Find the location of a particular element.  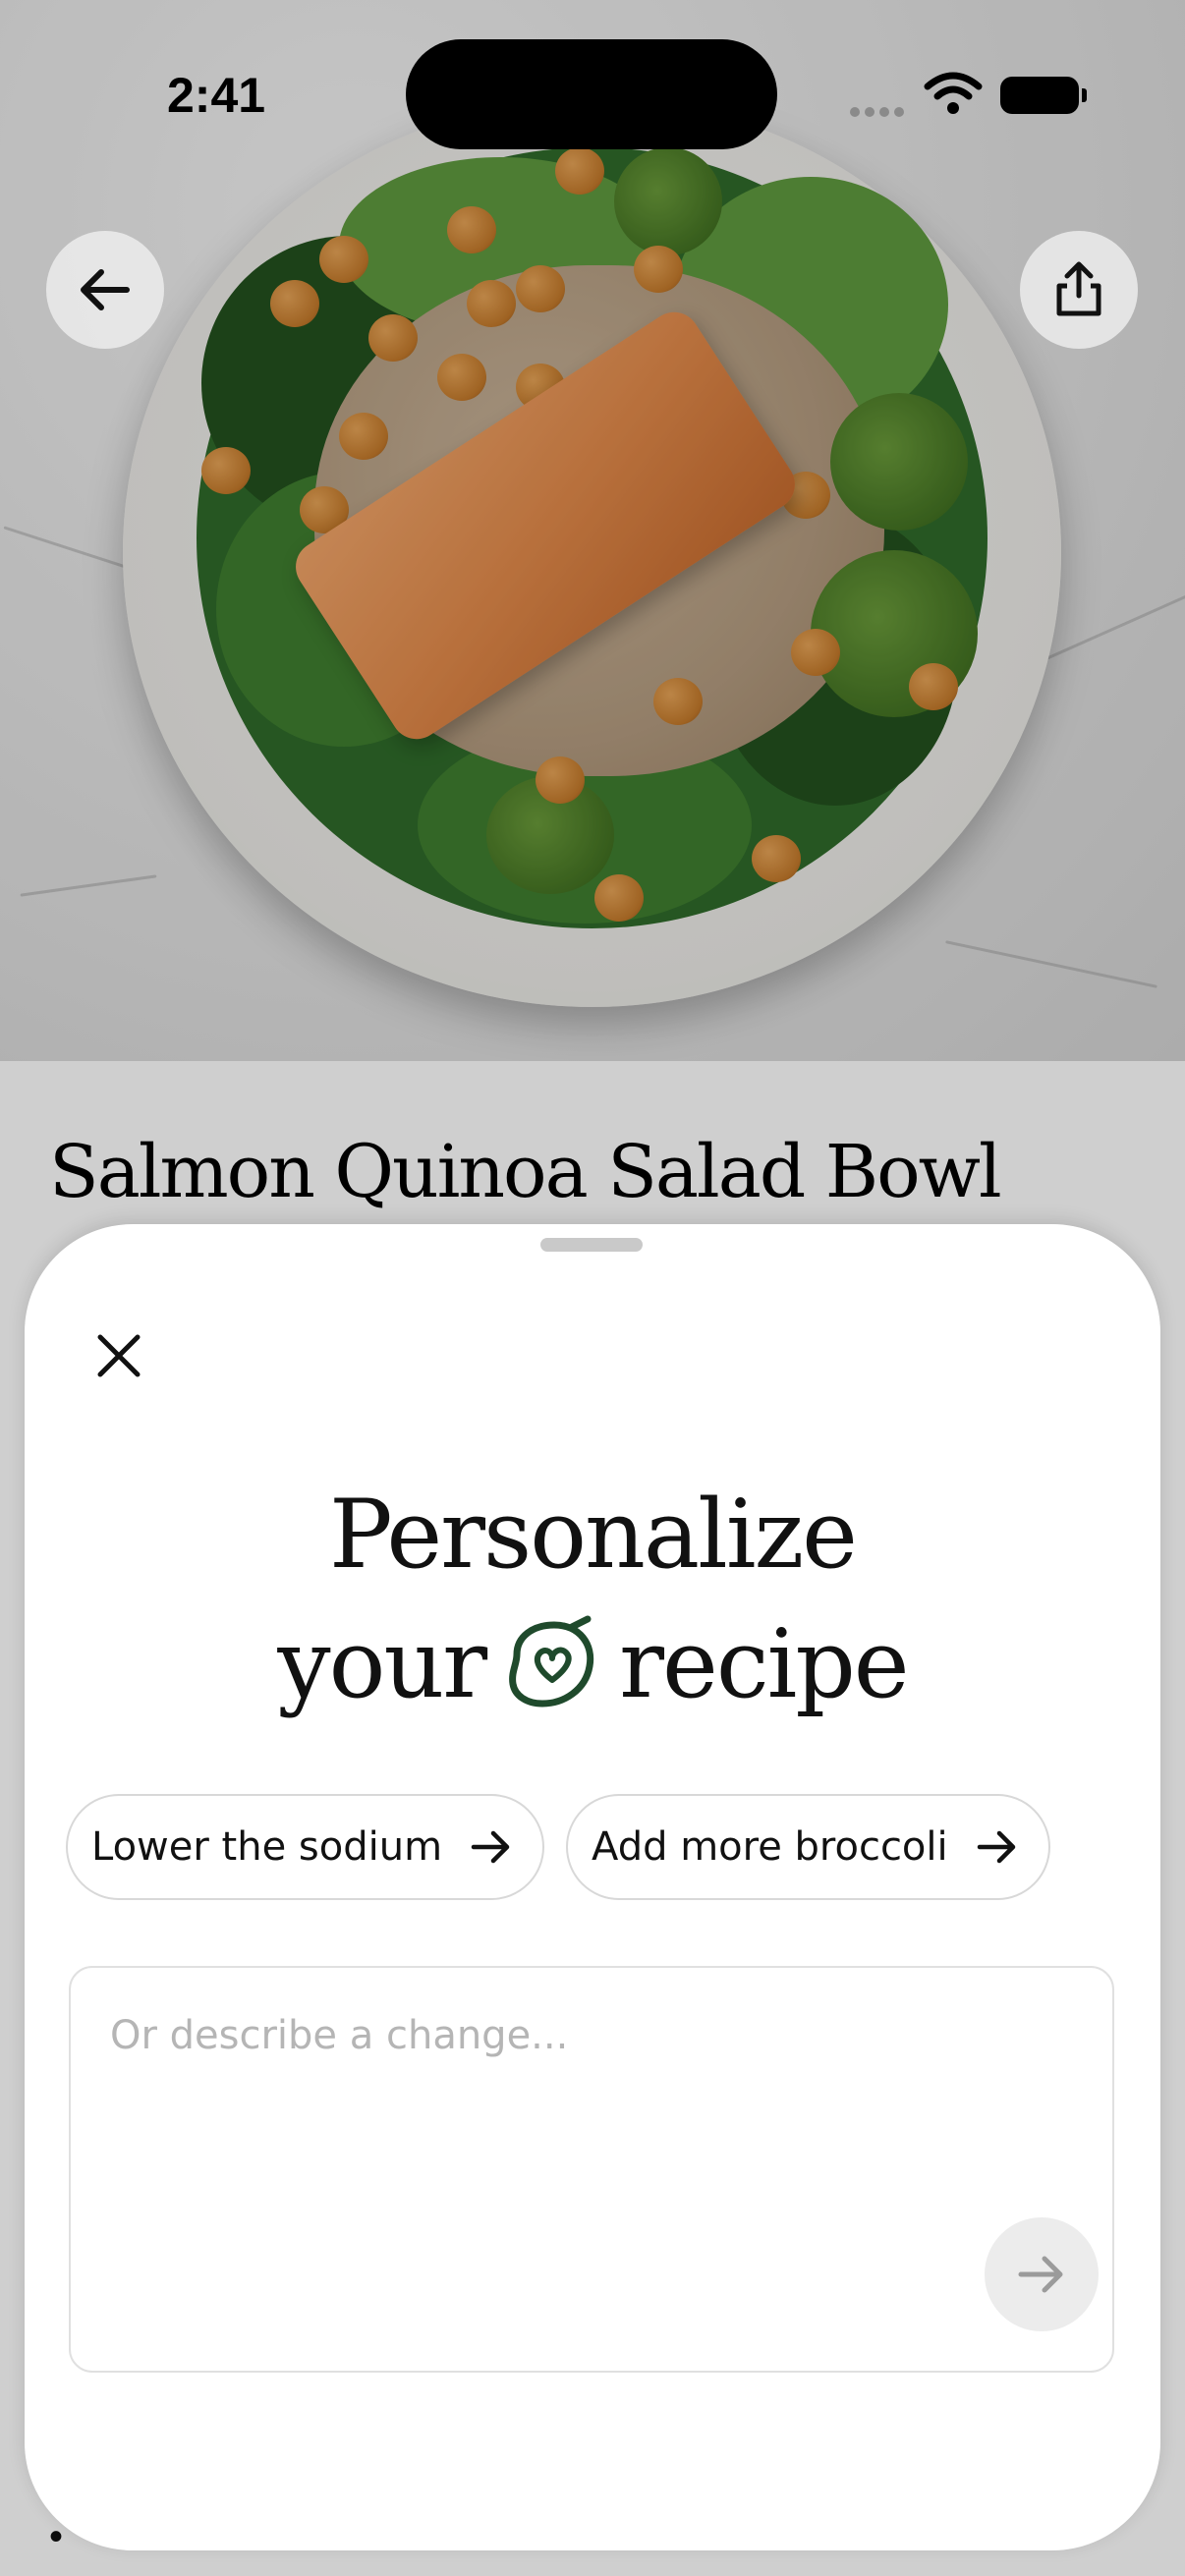

sheet-grabber is located at coordinates (592, 1245).